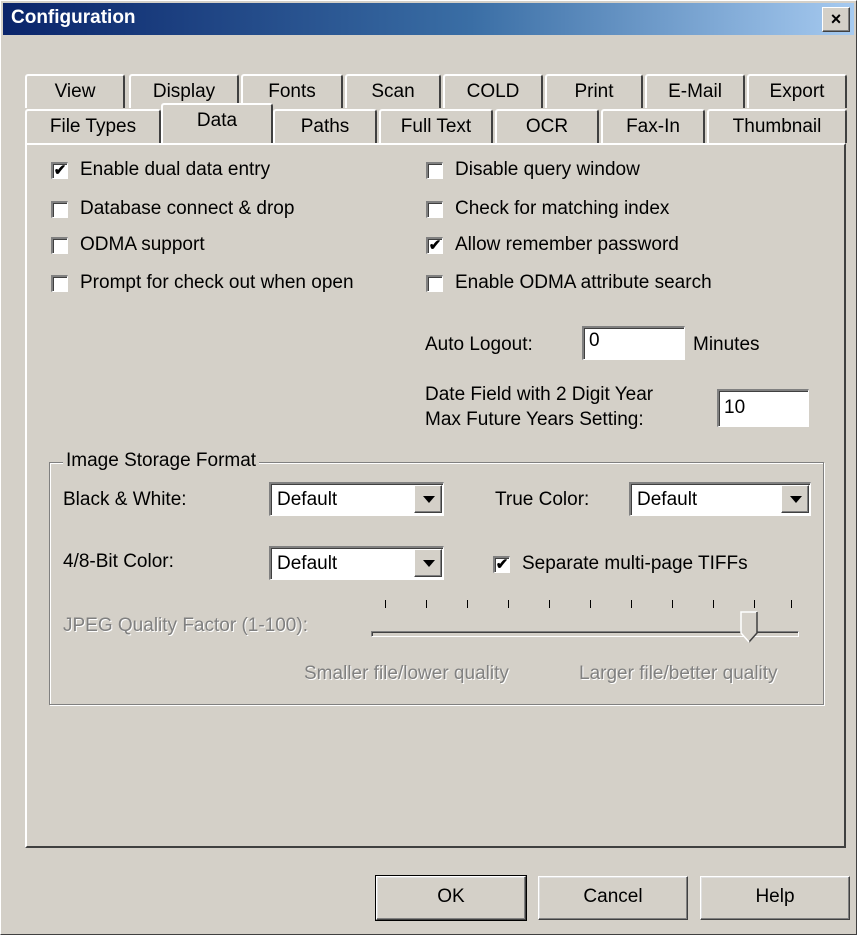  I want to click on checkbox-enable-odma-attribute-search: Enable ODMA attribute search, so click(569, 283).